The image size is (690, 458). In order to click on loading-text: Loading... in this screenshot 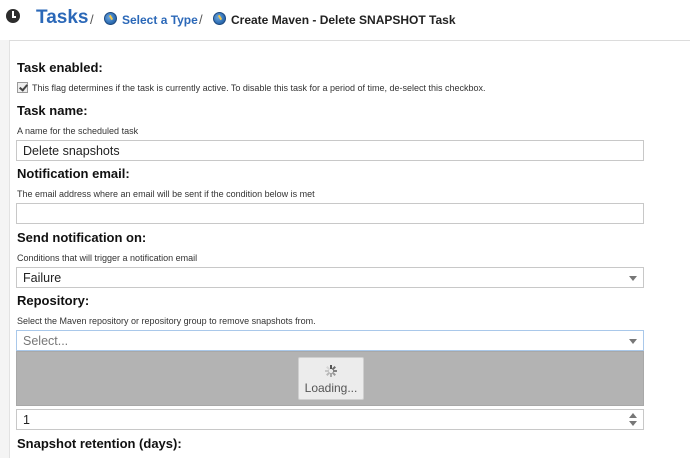, I will do `click(331, 388)`.